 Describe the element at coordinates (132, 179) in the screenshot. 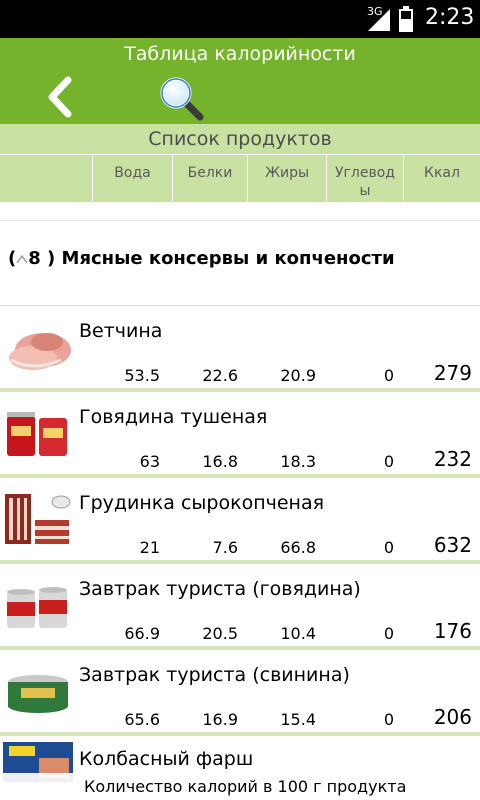

I see `column-header-water: Вода` at that location.